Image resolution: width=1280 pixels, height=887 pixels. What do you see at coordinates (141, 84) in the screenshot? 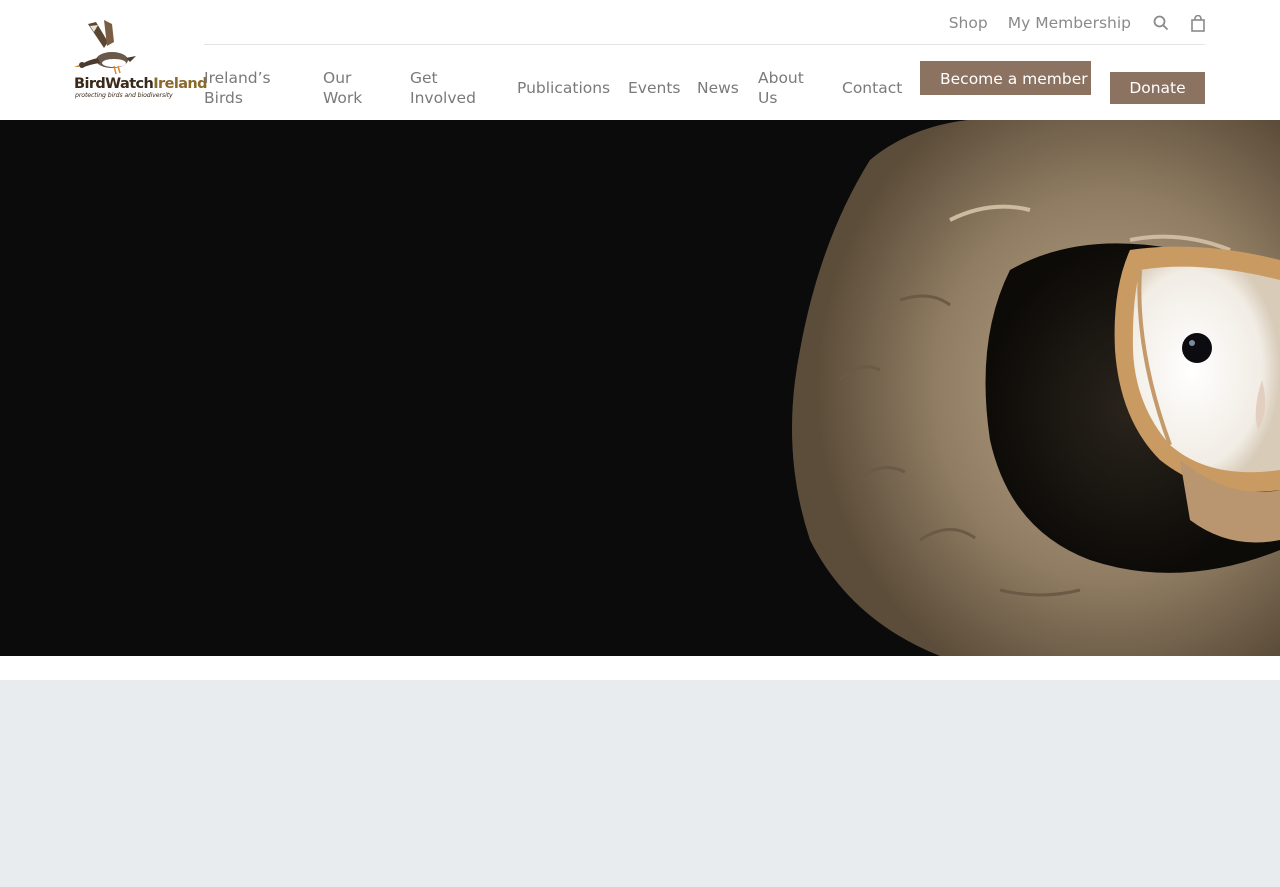
I see `logo-wordmark: BirdWatchIreland` at bounding box center [141, 84].